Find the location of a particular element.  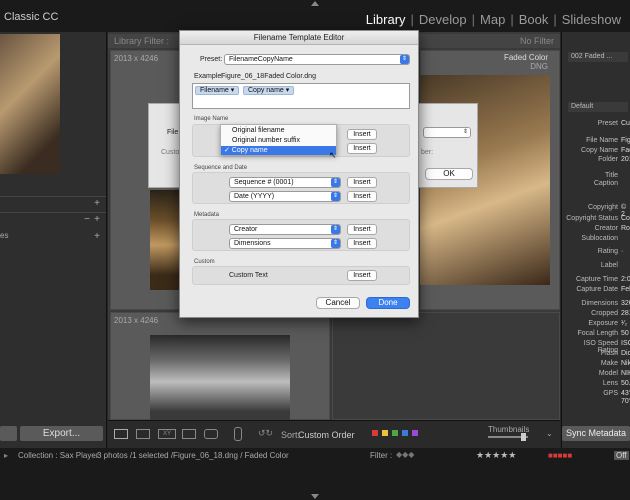

metadata-value: 326 is located at coordinates (625, 303).